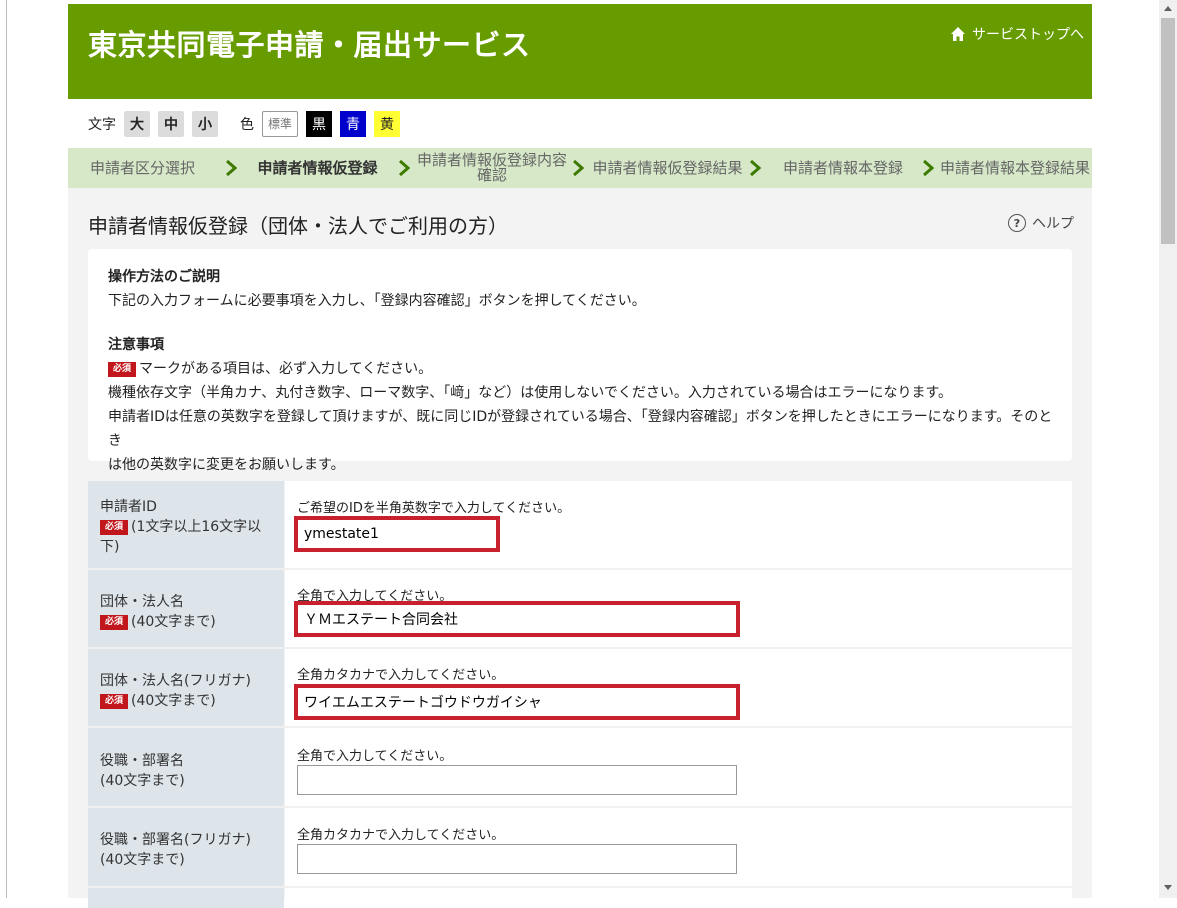 Image resolution: width=1177 pixels, height=908 pixels. I want to click on field-label-cell: 団体・法人名 必須 (40文字まで), so click(186, 608).